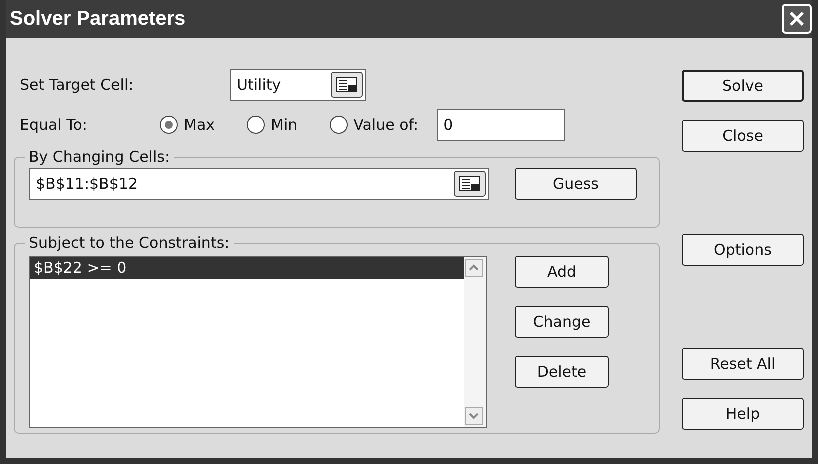 This screenshot has width=818, height=464. Describe the element at coordinates (500, 125) in the screenshot. I see `value-field: 0` at that location.